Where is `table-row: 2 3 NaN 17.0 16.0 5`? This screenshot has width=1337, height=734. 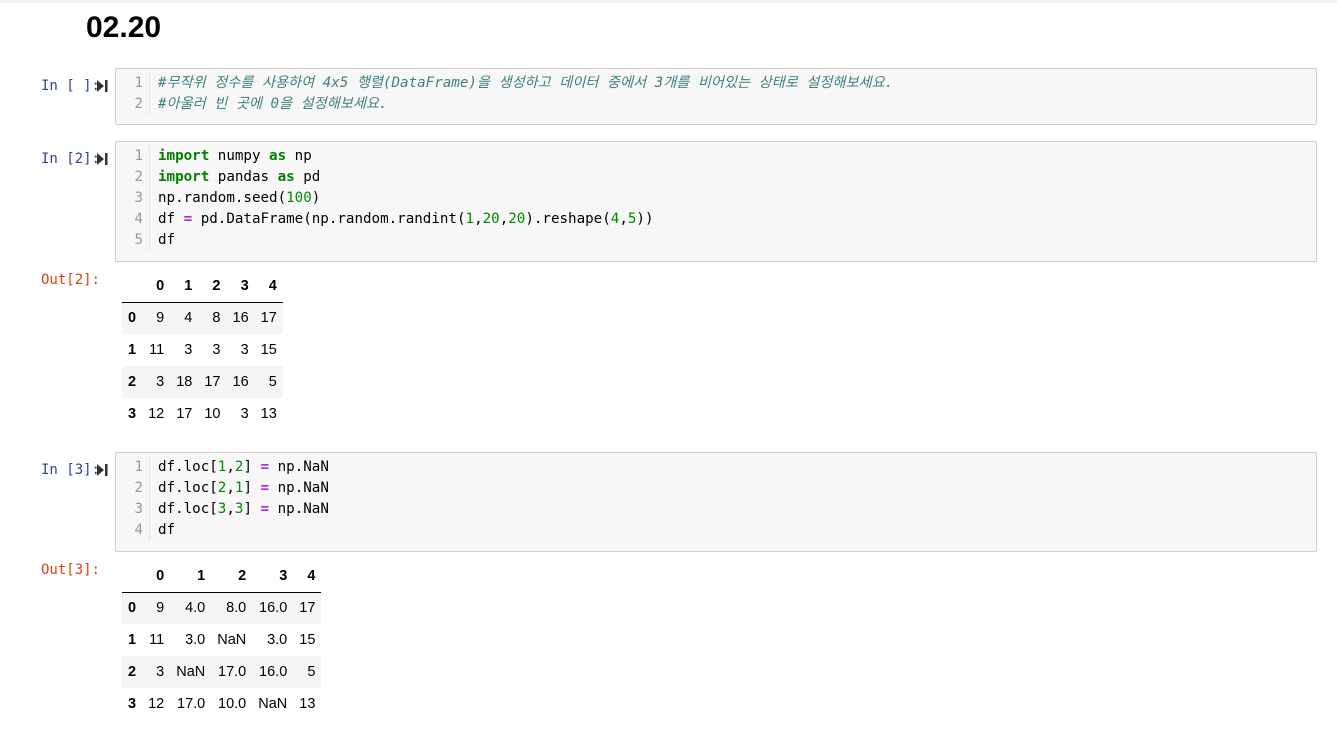
table-row: 2 3 NaN 17.0 16.0 5 is located at coordinates (222, 672).